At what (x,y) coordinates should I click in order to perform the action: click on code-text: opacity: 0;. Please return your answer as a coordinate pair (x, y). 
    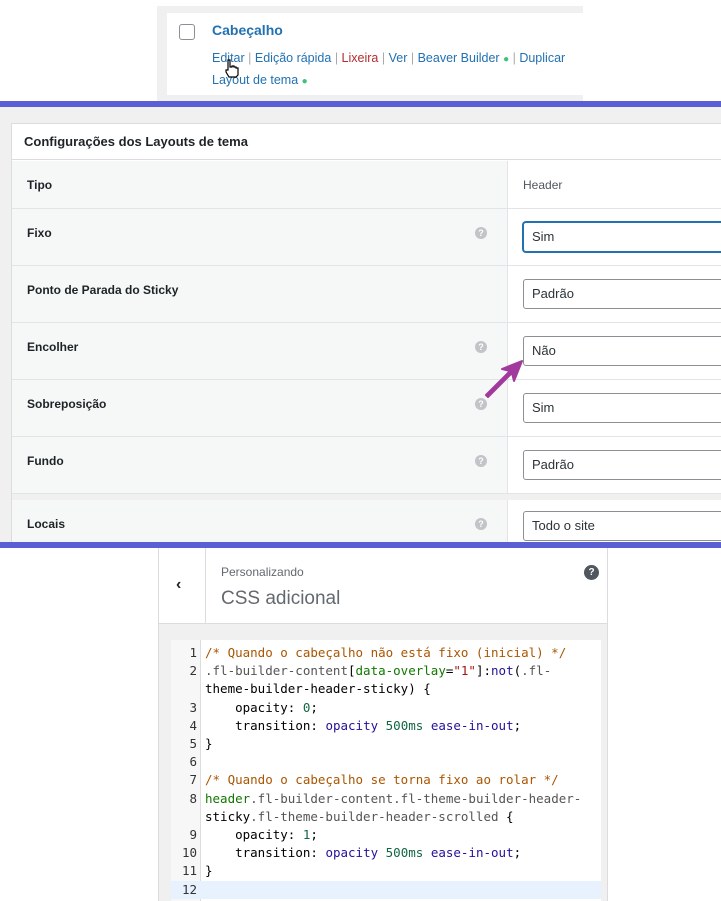
    Looking at the image, I should click on (276, 707).